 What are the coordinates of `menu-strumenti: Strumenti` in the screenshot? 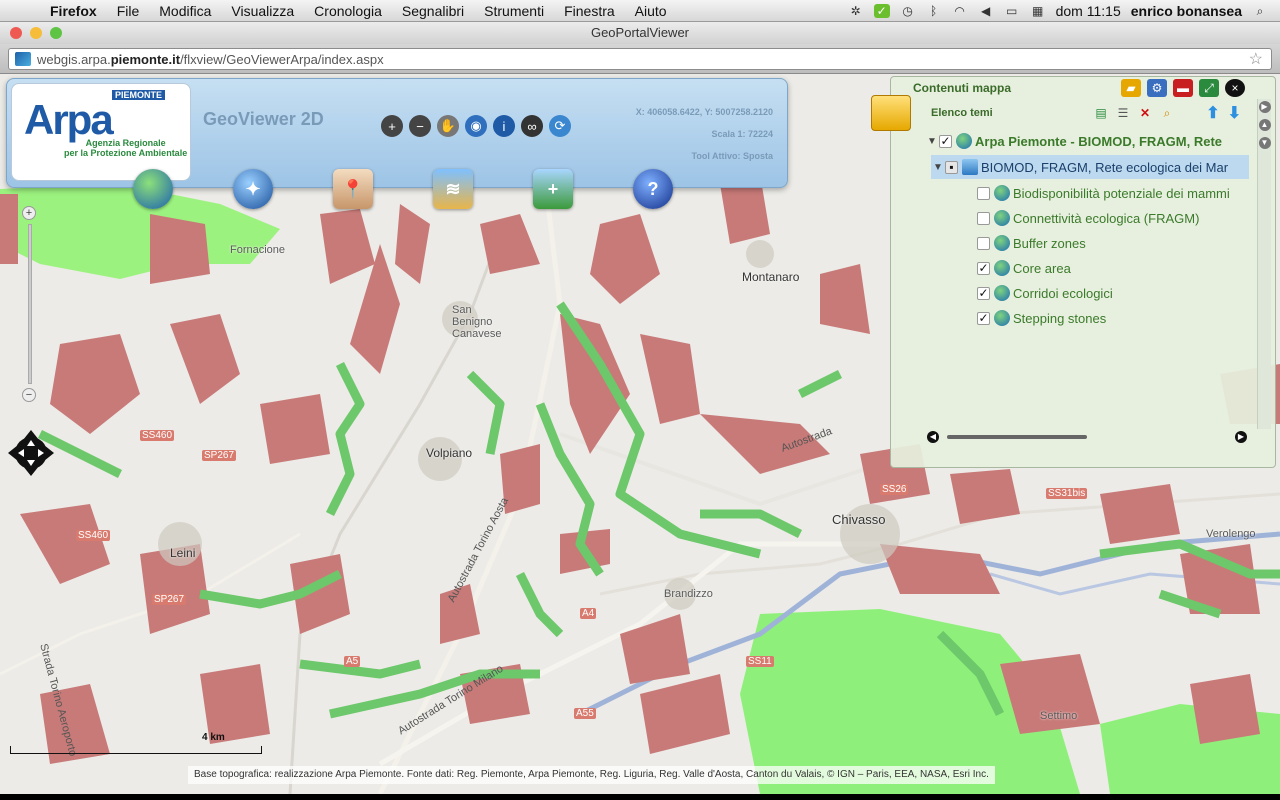 It's located at (514, 11).